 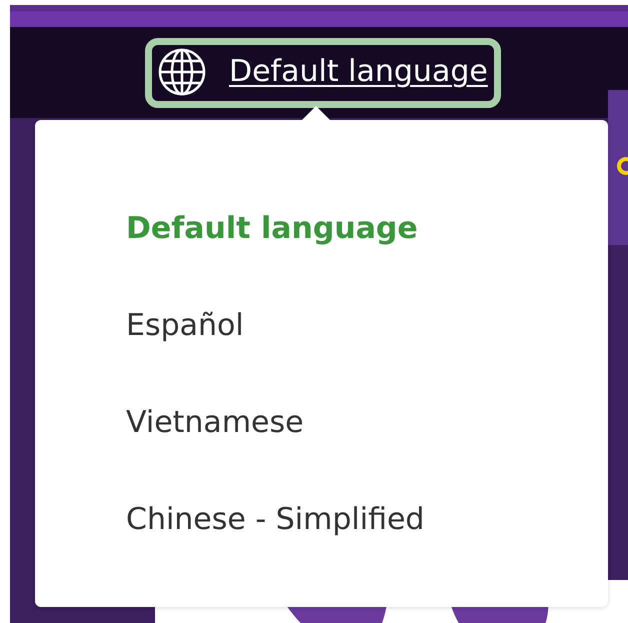 What do you see at coordinates (215, 422) in the screenshot?
I see `language-option: Vietnamese` at bounding box center [215, 422].